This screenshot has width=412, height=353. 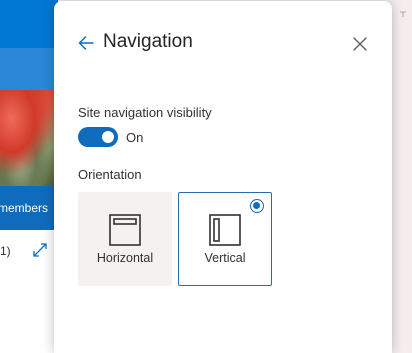 I want to click on toggle-knob, so click(x=108, y=137).